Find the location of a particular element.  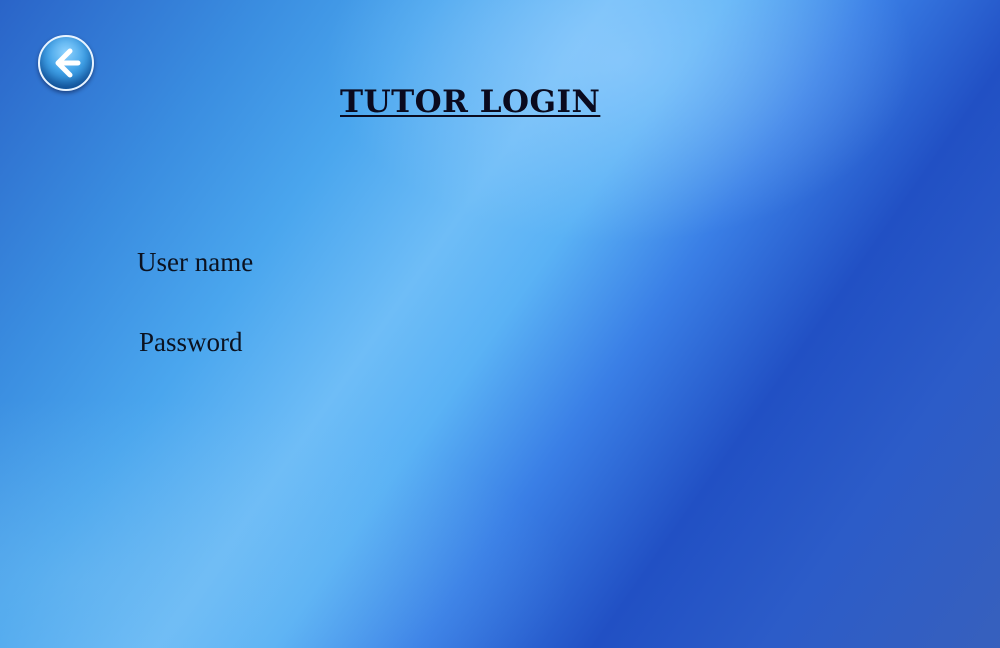

password-label: Password is located at coordinates (191, 342).